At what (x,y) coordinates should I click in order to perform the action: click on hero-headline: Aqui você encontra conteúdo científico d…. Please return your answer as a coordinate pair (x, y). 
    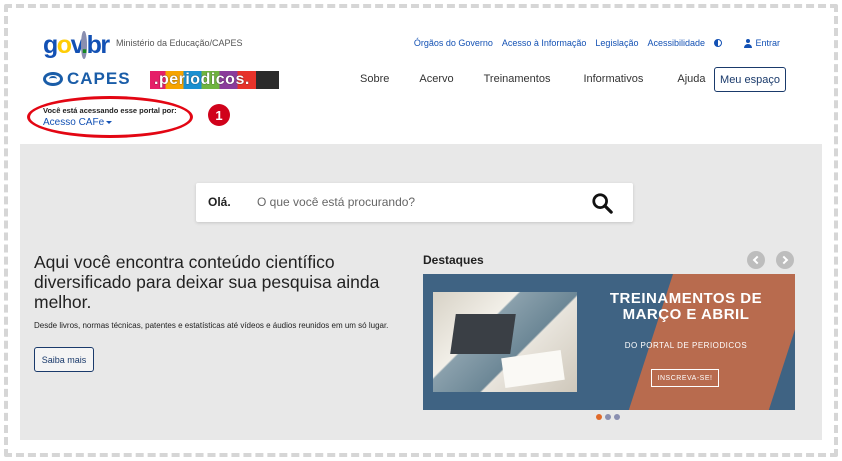
    Looking at the image, I should click on (207, 282).